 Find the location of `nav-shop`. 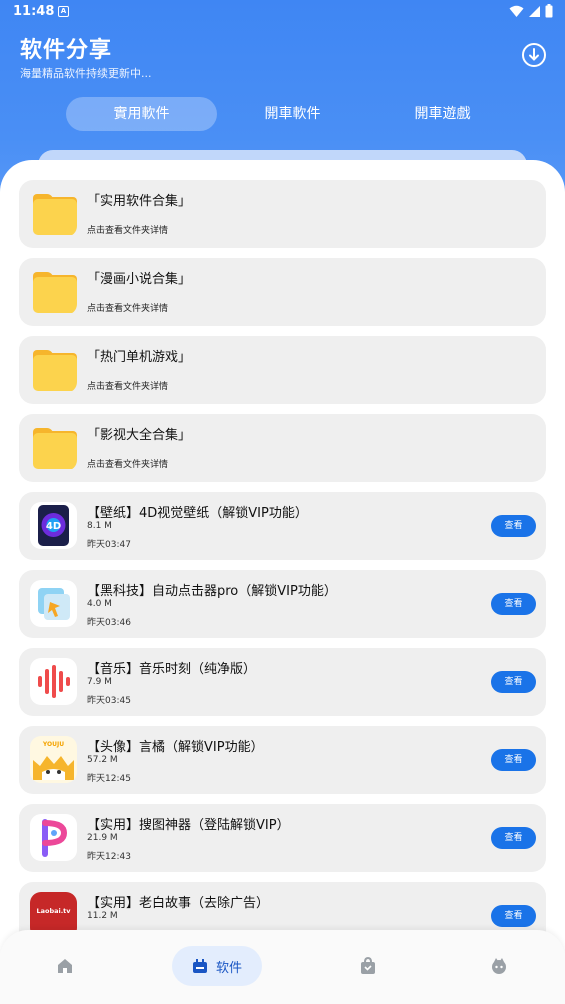

nav-shop is located at coordinates (368, 966).